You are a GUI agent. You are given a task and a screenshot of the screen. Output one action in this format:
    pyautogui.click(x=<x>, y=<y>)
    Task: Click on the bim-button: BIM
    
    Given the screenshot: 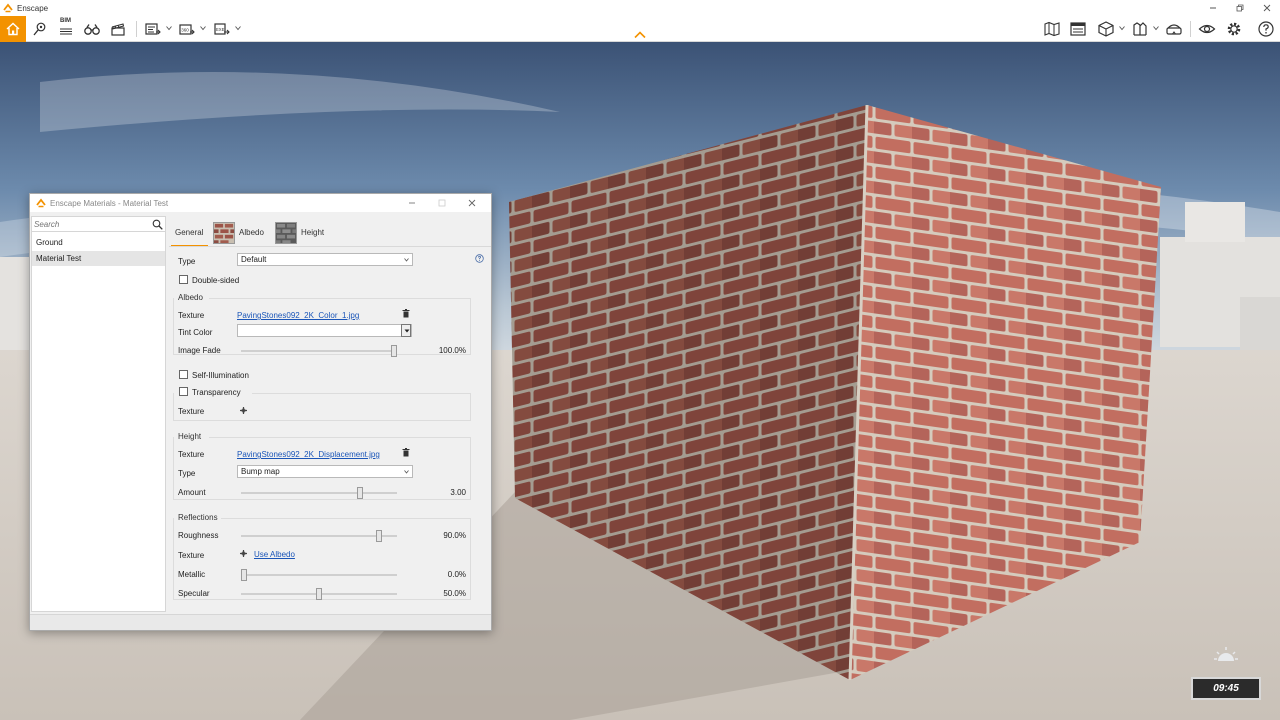 What is the action you would take?
    pyautogui.click(x=66, y=28)
    